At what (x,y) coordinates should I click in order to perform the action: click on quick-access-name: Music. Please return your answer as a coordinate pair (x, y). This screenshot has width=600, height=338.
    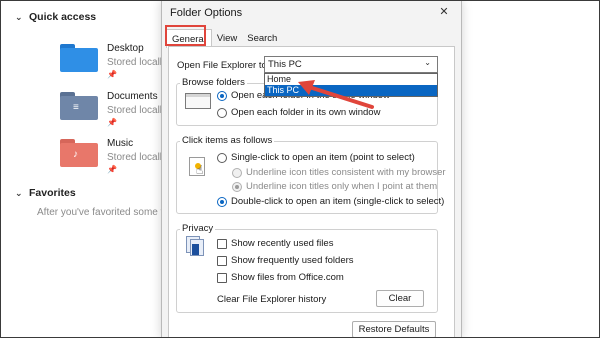
    Looking at the image, I should click on (120, 143).